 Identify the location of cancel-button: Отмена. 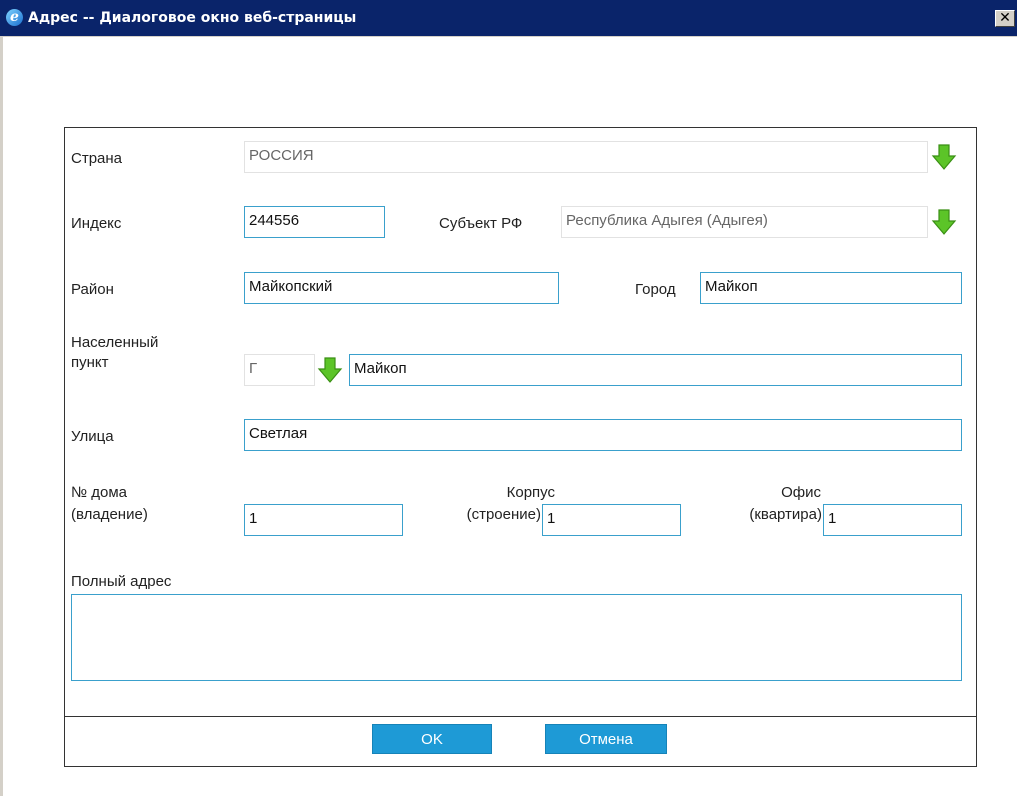
(606, 739).